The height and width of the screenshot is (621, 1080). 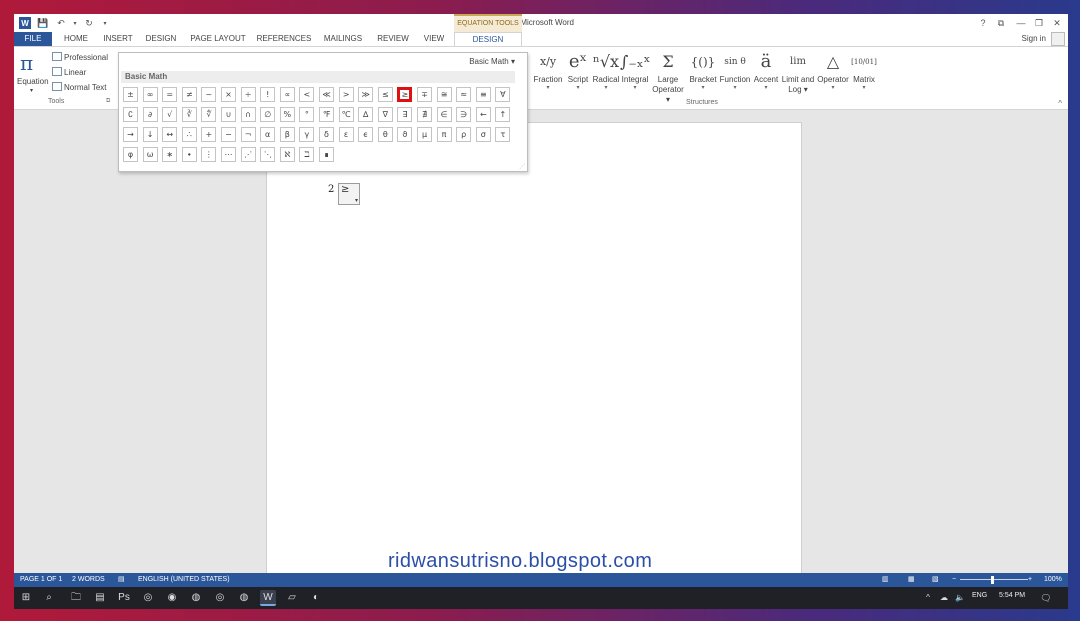 What do you see at coordinates (228, 94) in the screenshot?
I see `symbol-button: ×` at bounding box center [228, 94].